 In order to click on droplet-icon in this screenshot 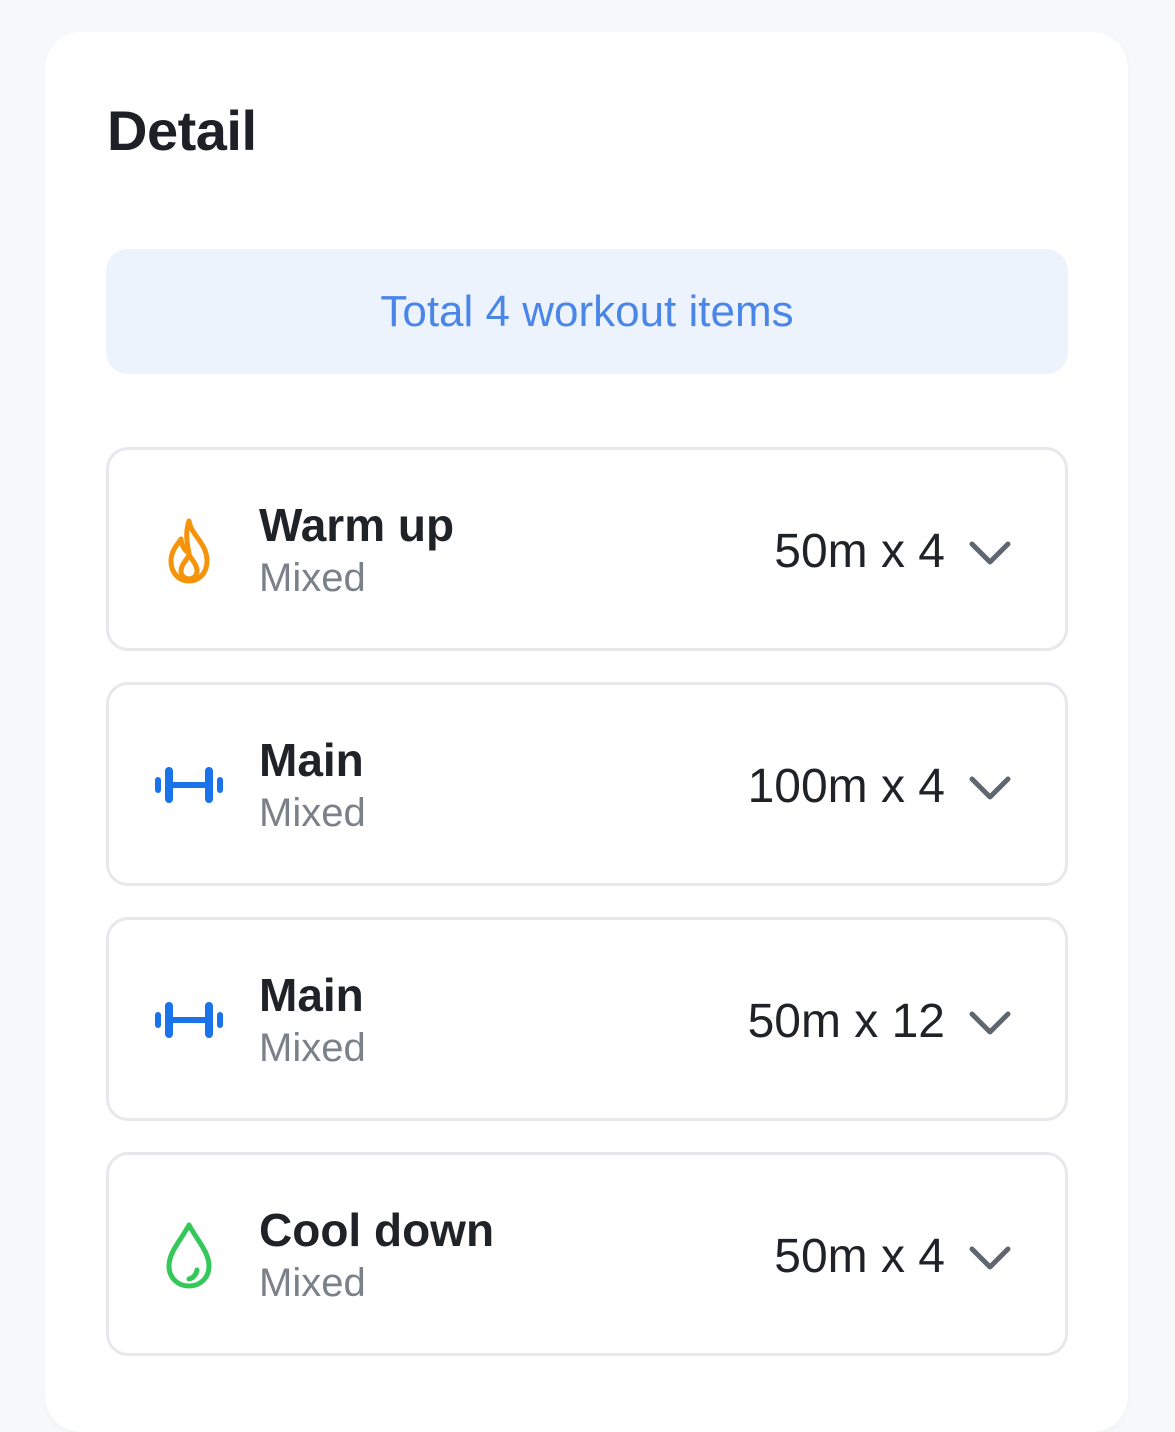, I will do `click(189, 1255)`.